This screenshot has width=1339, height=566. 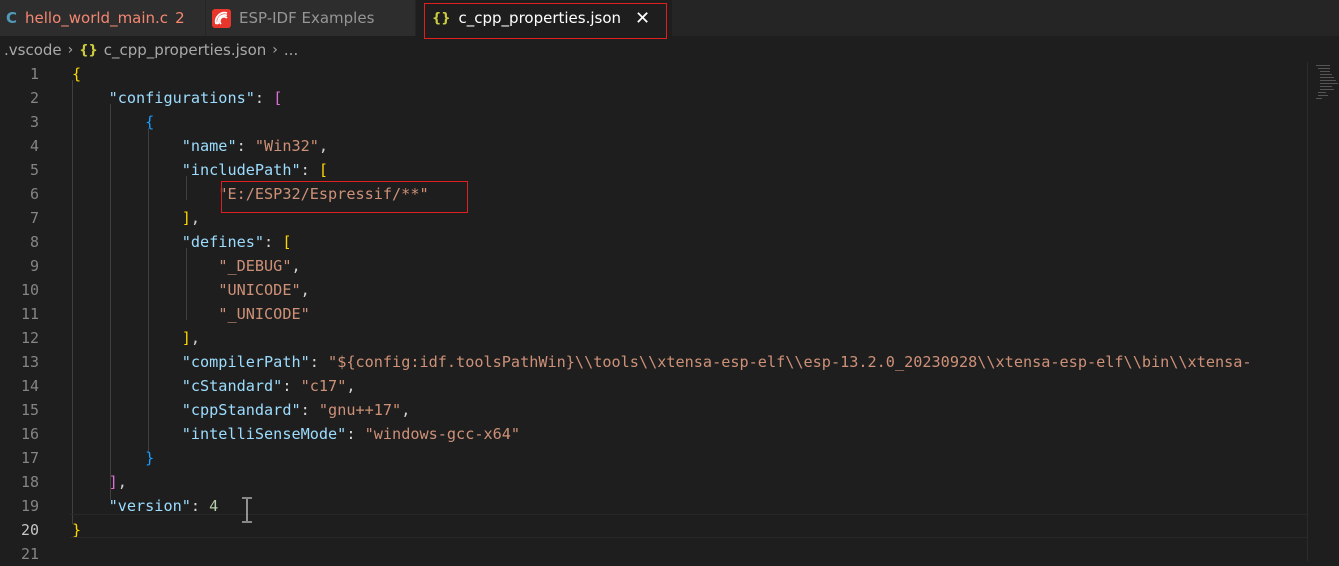 What do you see at coordinates (88, 50) in the screenshot?
I see `json-file-icon: {}` at bounding box center [88, 50].